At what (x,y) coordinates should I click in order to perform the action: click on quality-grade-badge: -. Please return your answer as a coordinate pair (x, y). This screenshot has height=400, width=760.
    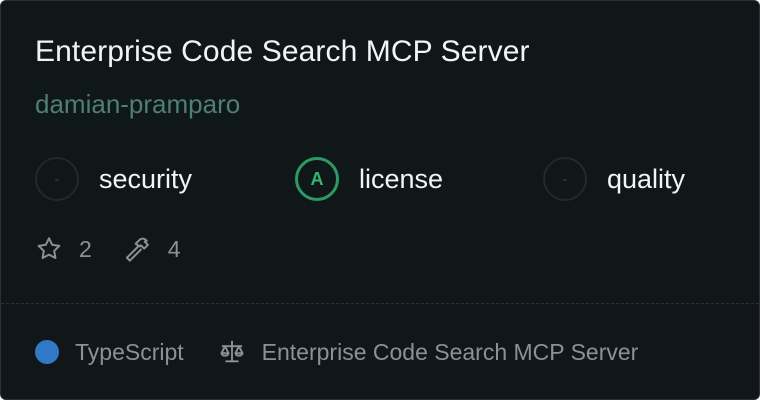
    Looking at the image, I should click on (565, 179).